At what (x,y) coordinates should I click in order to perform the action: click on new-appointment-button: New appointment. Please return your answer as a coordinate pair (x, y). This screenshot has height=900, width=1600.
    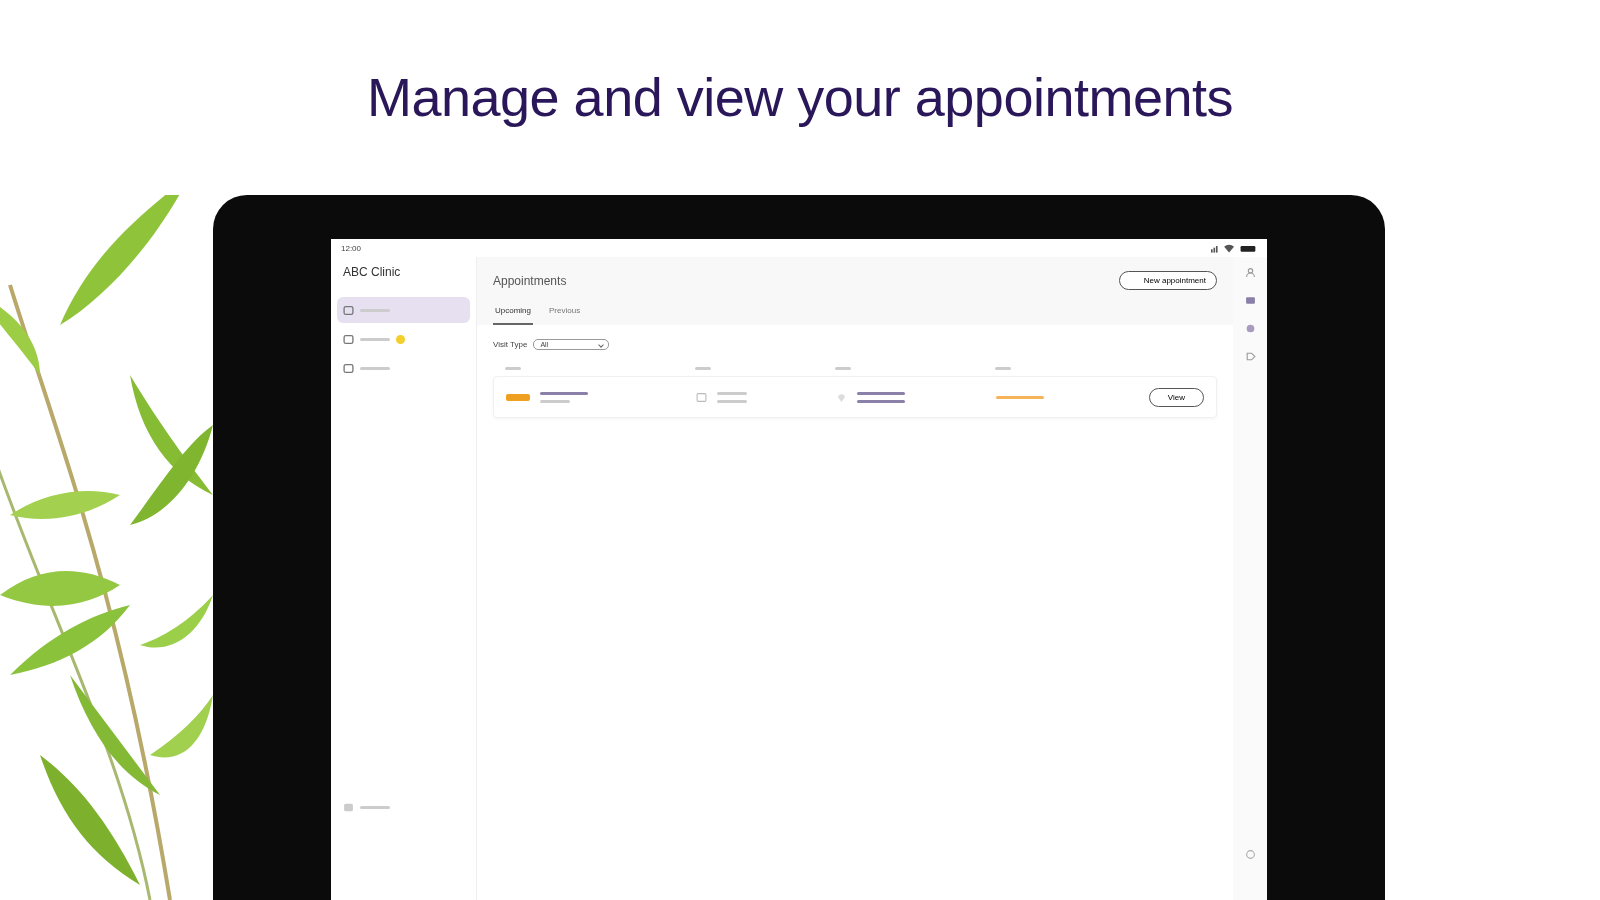
    Looking at the image, I should click on (1167, 280).